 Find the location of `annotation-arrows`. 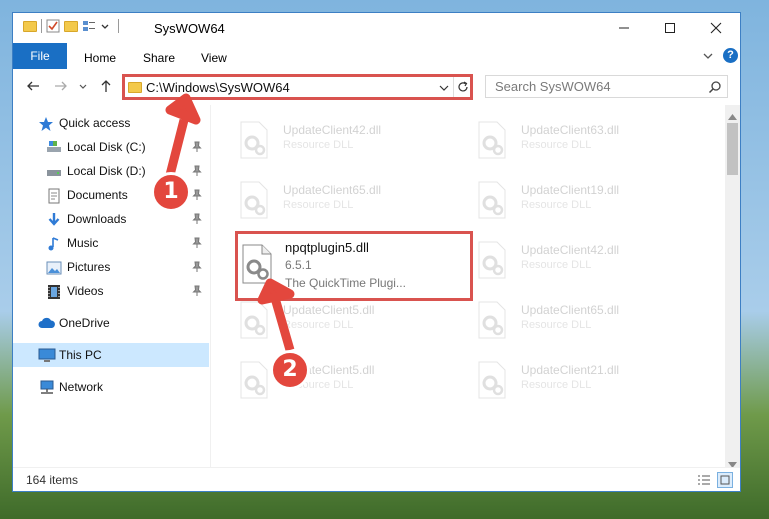

annotation-arrows is located at coordinates (230, 222).